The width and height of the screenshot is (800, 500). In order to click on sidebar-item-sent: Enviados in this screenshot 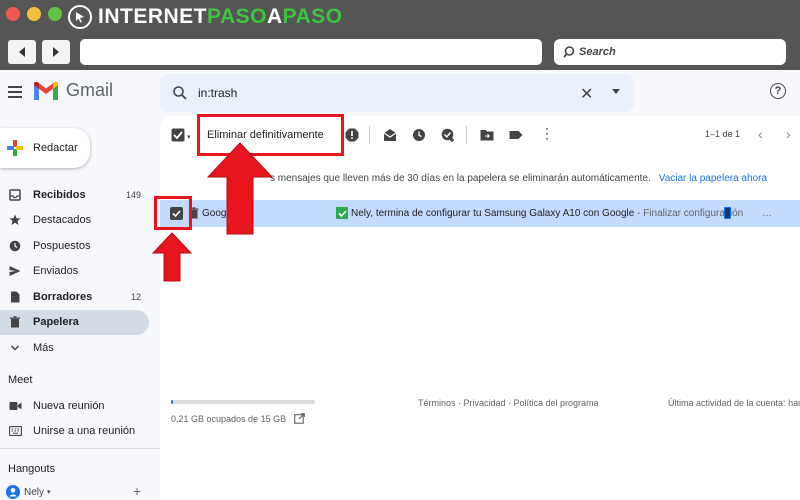, I will do `click(75, 272)`.